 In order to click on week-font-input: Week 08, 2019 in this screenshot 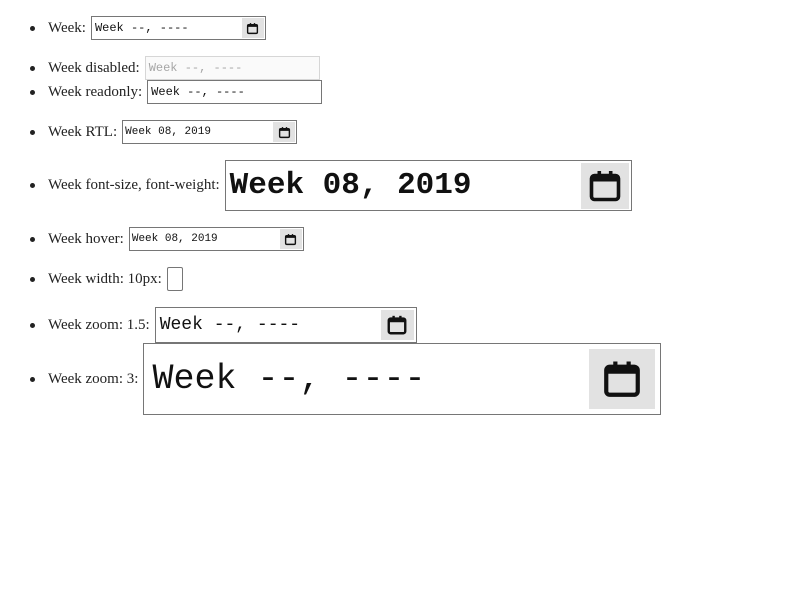, I will do `click(428, 185)`.